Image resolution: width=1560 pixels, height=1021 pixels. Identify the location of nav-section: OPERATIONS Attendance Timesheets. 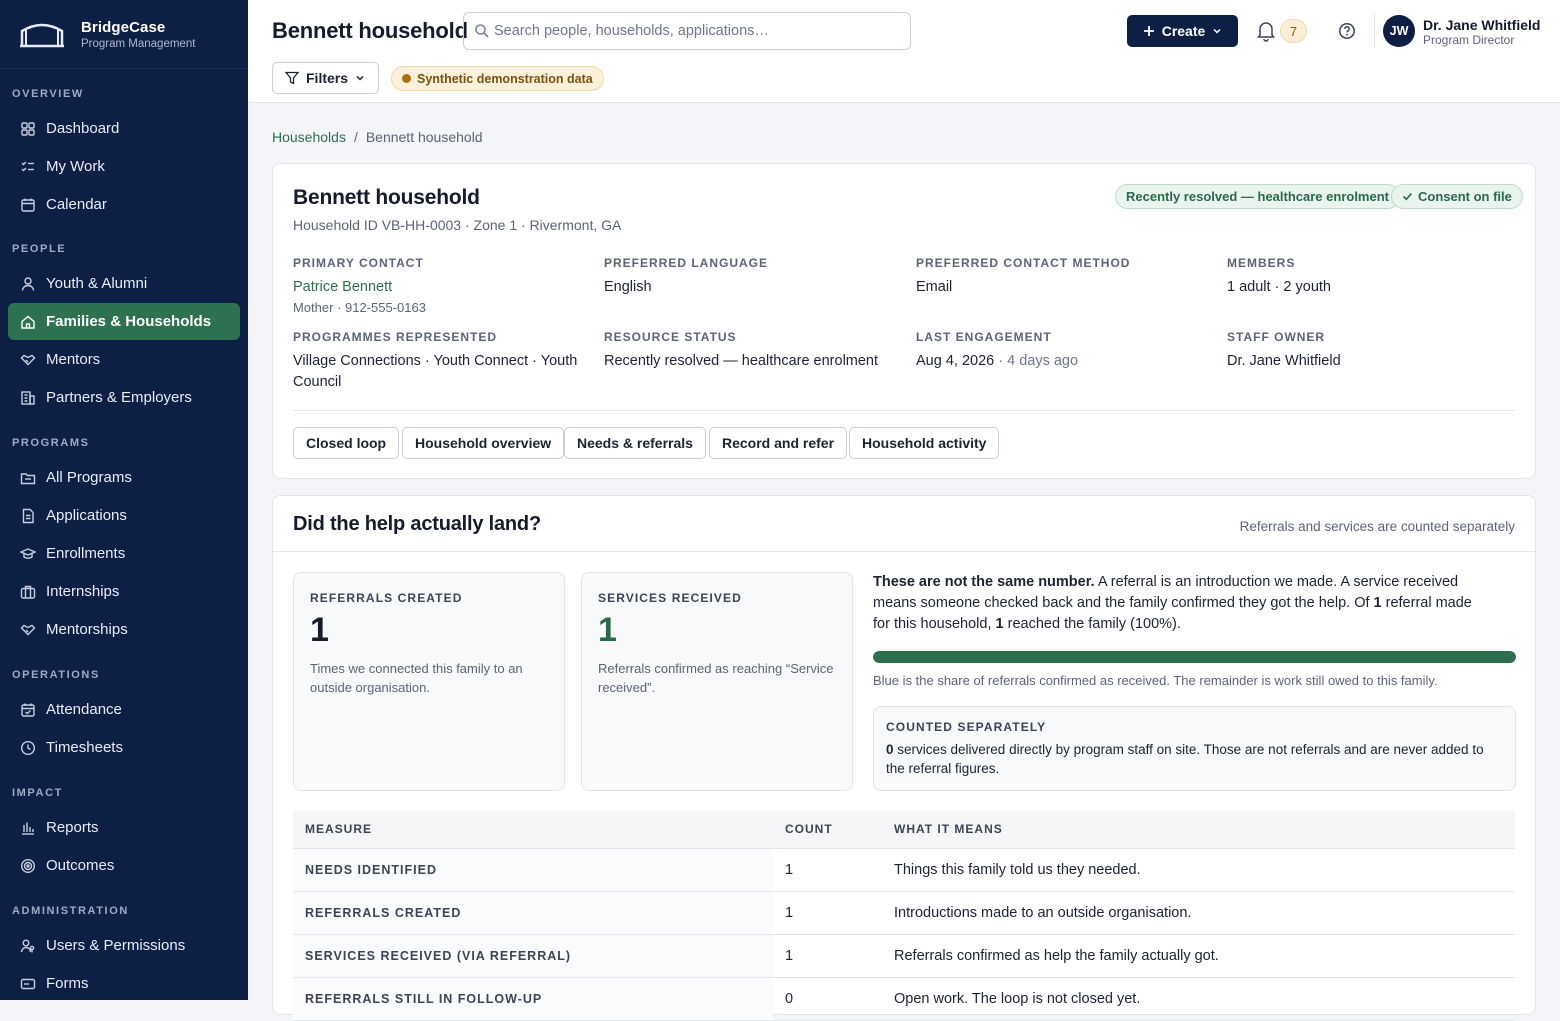
(124, 717).